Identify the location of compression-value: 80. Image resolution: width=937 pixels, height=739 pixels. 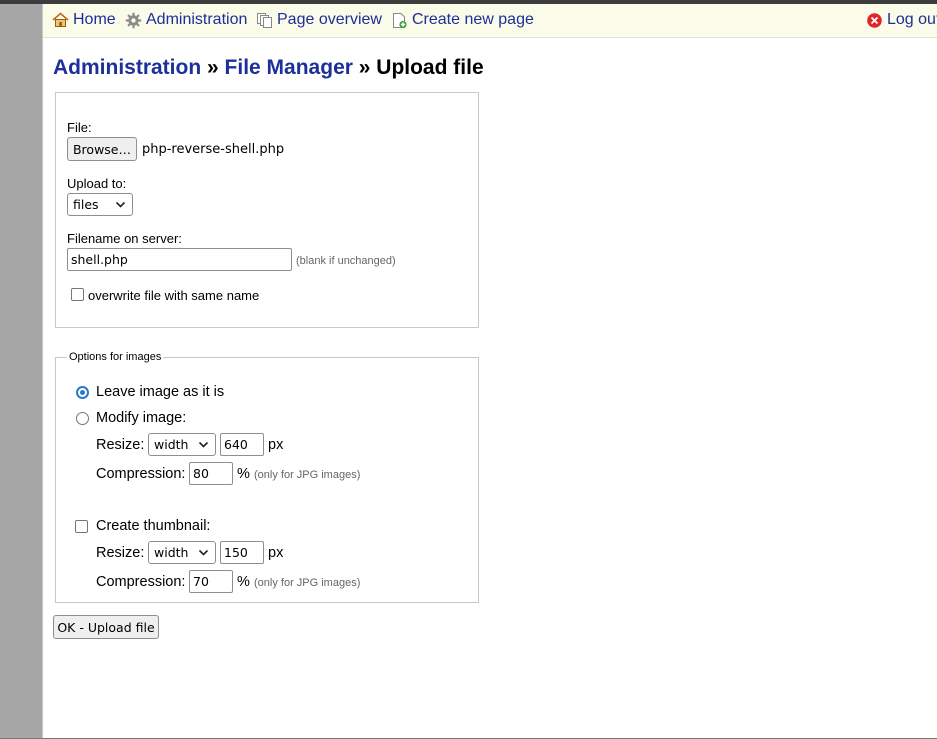
(201, 473).